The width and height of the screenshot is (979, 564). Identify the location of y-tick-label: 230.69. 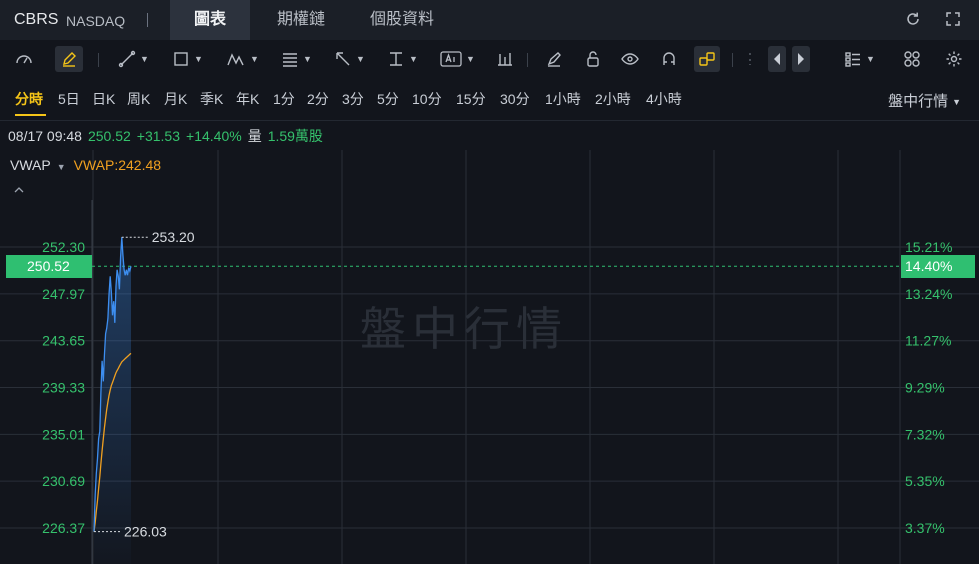
(63, 481).